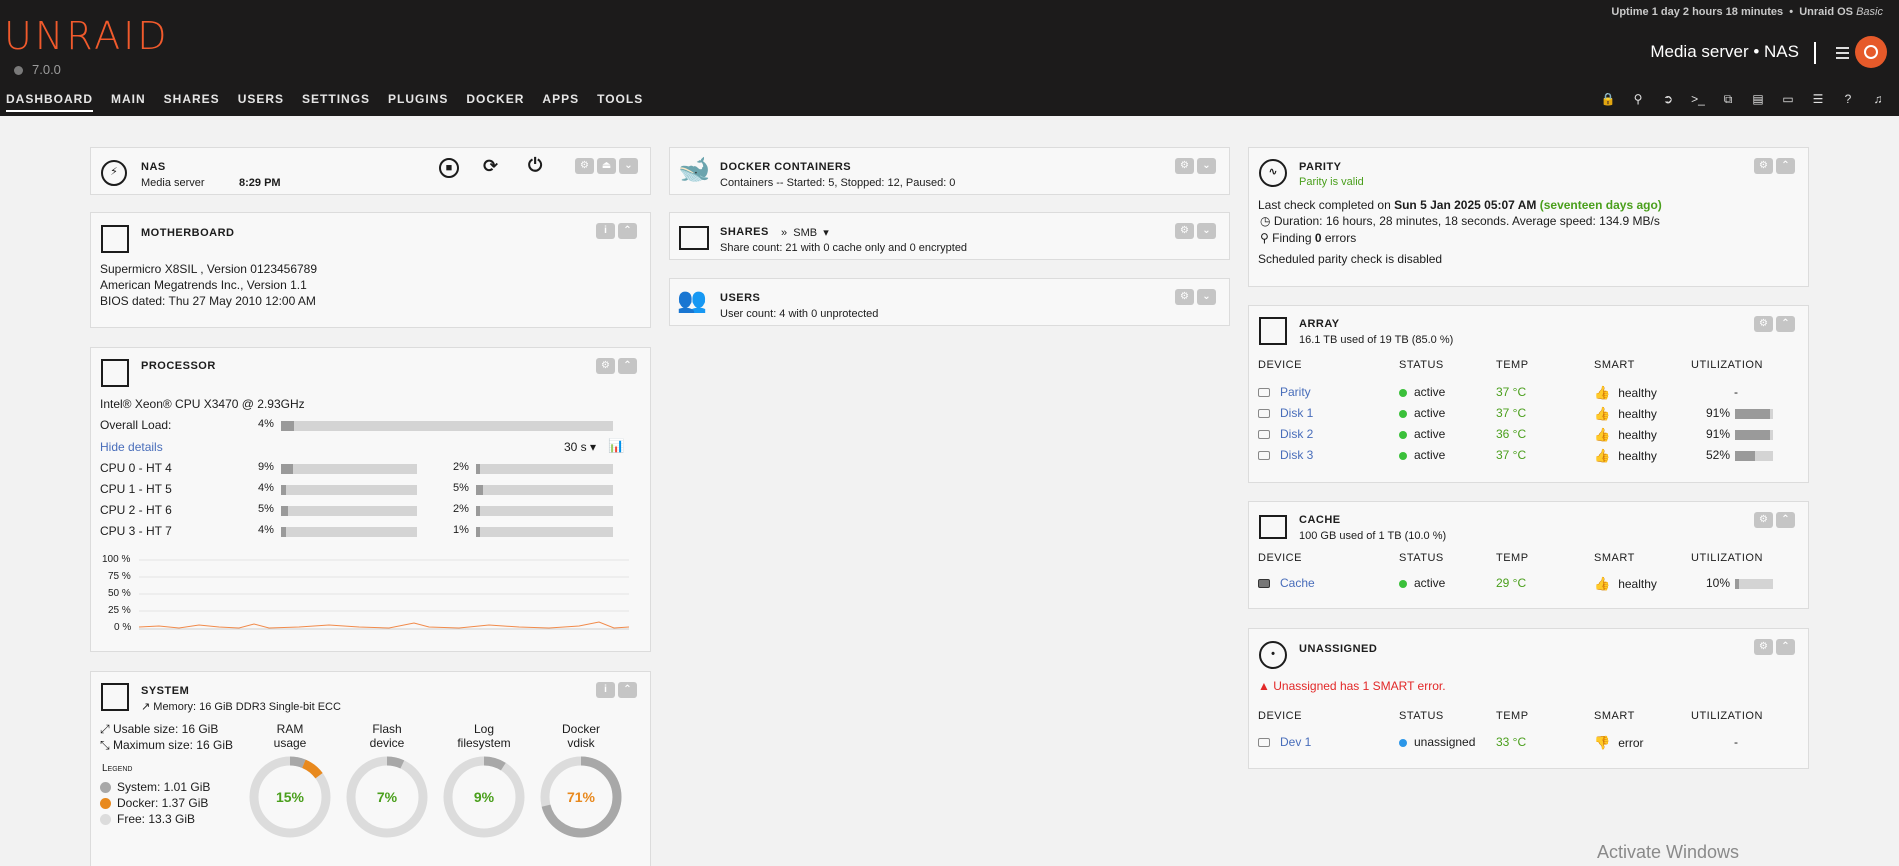 Image resolution: width=1899 pixels, height=866 pixels. I want to click on util-text: 91%, so click(1718, 434).